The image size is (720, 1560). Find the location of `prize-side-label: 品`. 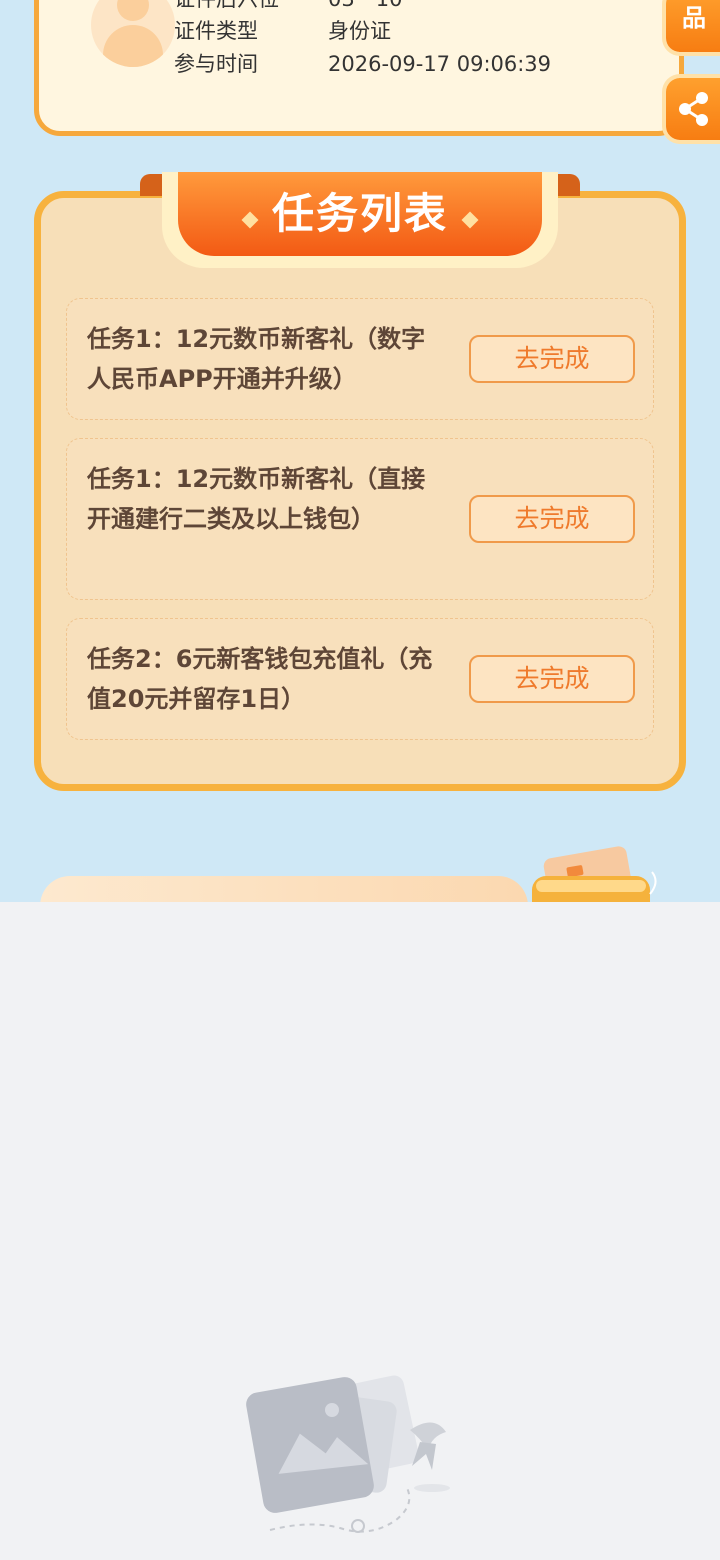

prize-side-label: 品 is located at coordinates (694, 18).